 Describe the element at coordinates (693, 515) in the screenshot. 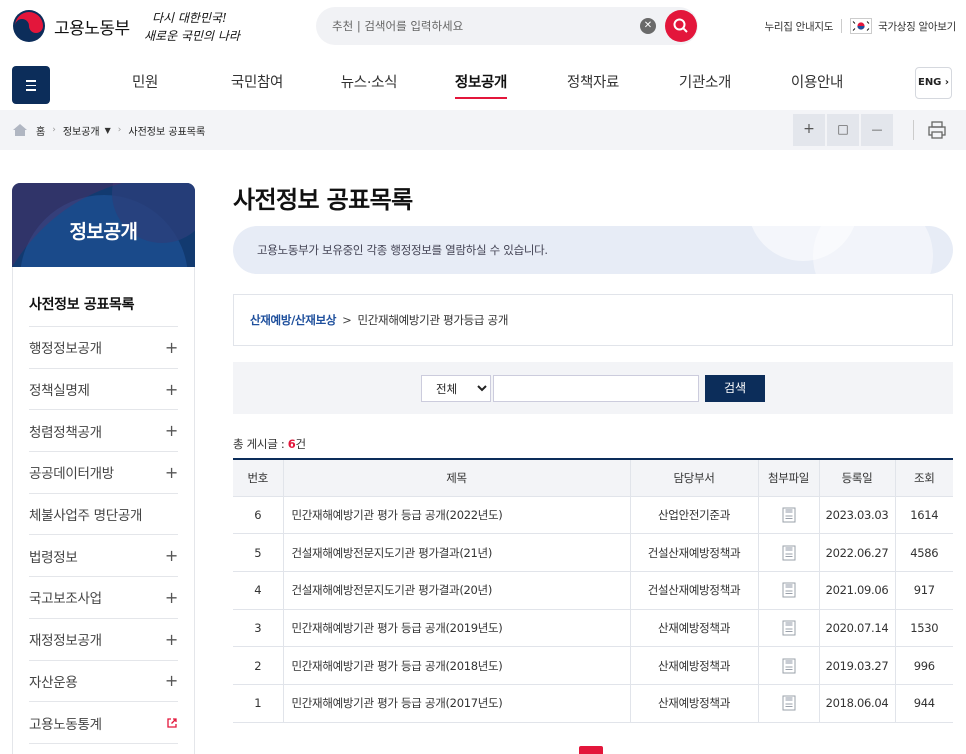

I see `row-department: 산업안전기준과` at that location.